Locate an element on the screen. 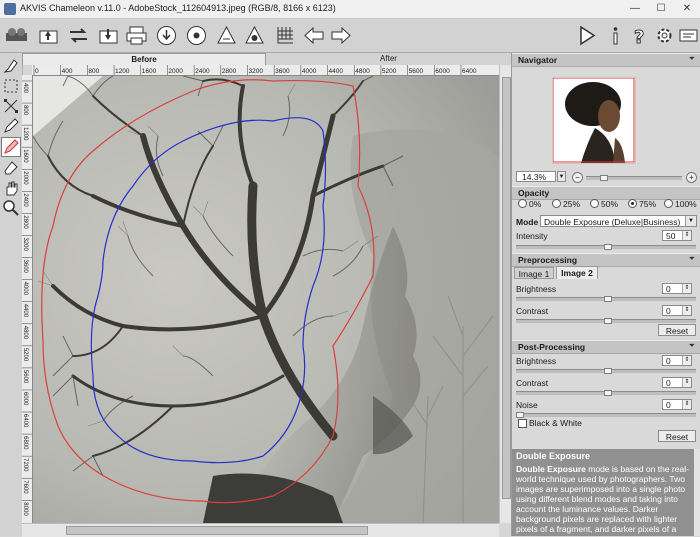 Image resolution: width=700 pixels, height=537 pixels. post-contrast-slider is located at coordinates (606, 393).